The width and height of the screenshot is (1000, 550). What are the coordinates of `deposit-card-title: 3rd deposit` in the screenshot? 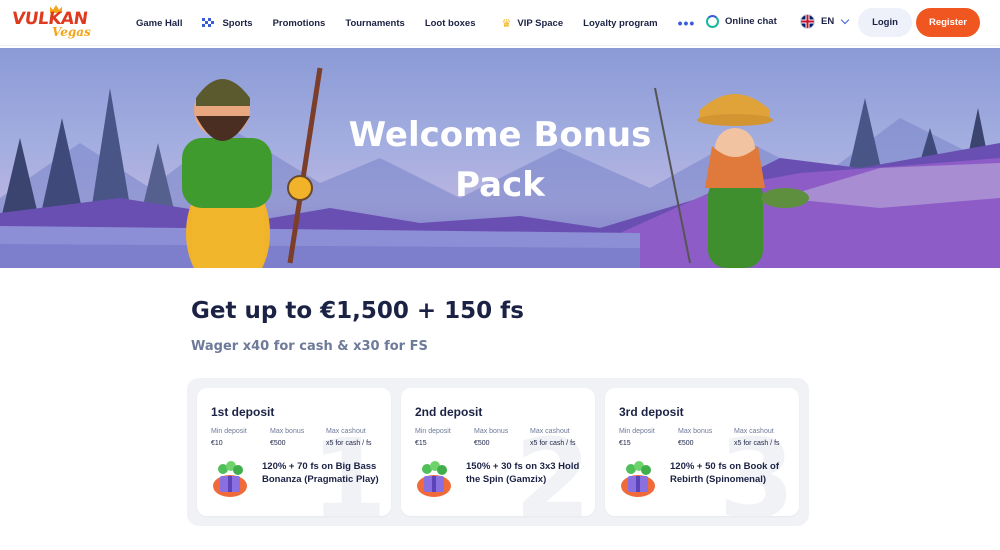 It's located at (651, 412).